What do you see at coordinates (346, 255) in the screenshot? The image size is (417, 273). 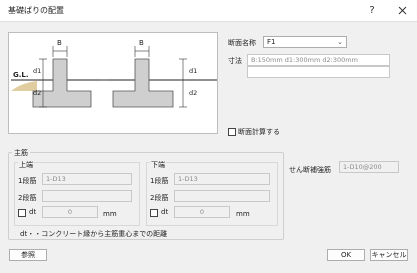 I see `ok-button: OK` at bounding box center [346, 255].